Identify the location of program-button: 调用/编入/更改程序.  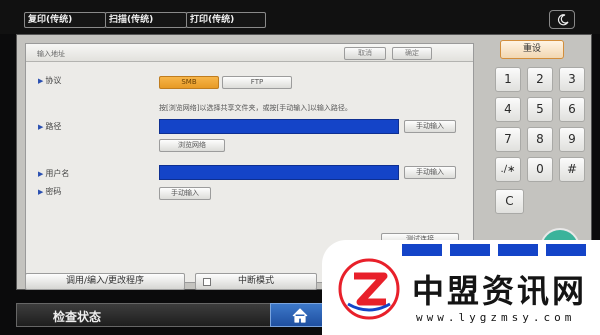
(105, 281).